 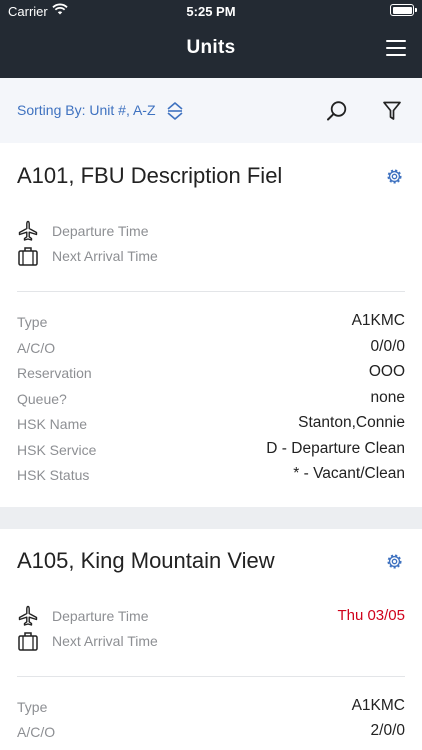 I want to click on sort-button: Sorting By: Unit #, A-Z, so click(x=86, y=110).